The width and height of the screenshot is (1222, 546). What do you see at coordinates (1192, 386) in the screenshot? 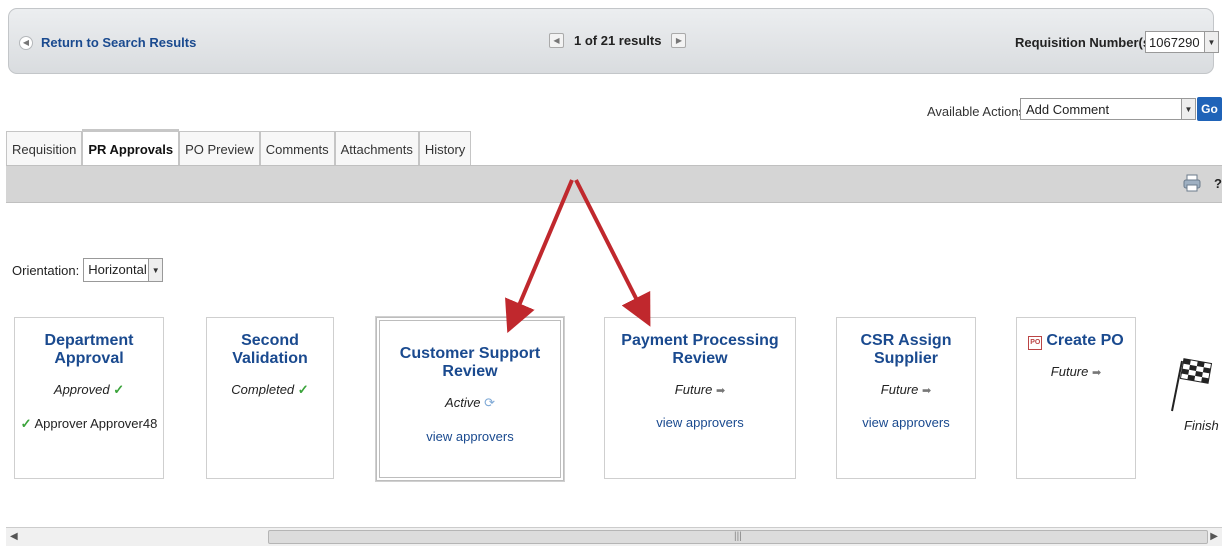
I see `checkered-flag-icon` at bounding box center [1192, 386].